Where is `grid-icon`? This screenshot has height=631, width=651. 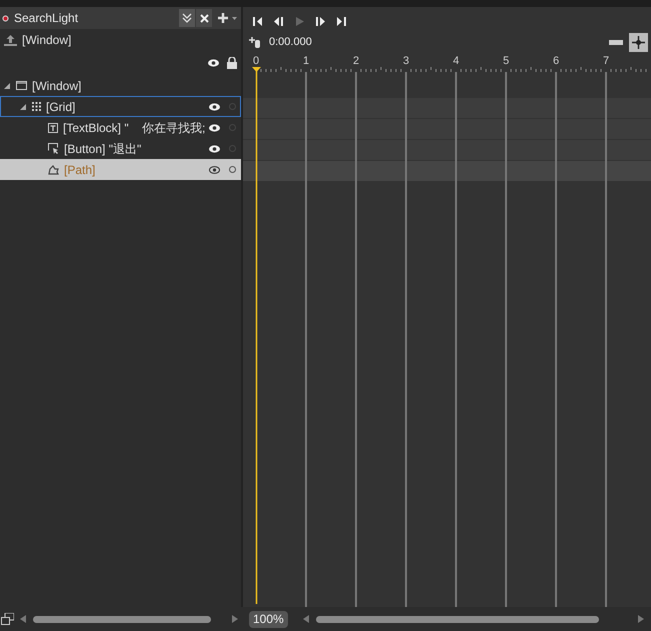 grid-icon is located at coordinates (36, 106).